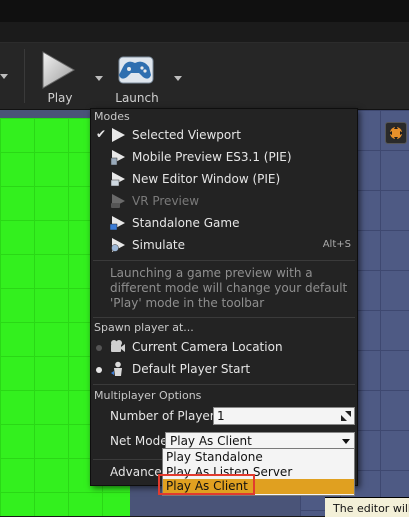  I want to click on play-label: Play, so click(60, 98).